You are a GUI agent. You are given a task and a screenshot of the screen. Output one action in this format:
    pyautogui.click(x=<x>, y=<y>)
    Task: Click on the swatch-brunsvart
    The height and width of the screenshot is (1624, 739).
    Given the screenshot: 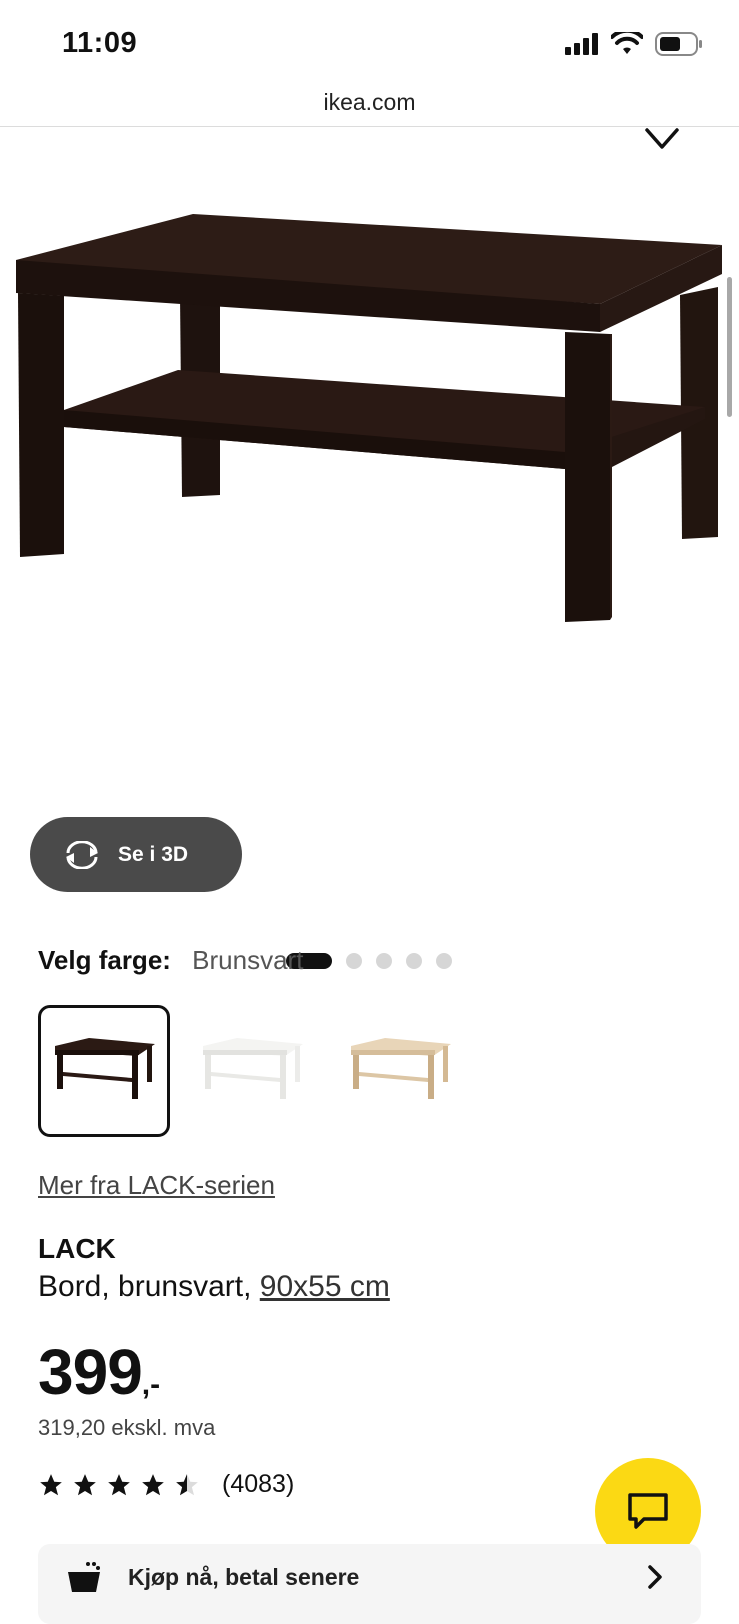 What is the action you would take?
    pyautogui.click(x=104, y=1071)
    